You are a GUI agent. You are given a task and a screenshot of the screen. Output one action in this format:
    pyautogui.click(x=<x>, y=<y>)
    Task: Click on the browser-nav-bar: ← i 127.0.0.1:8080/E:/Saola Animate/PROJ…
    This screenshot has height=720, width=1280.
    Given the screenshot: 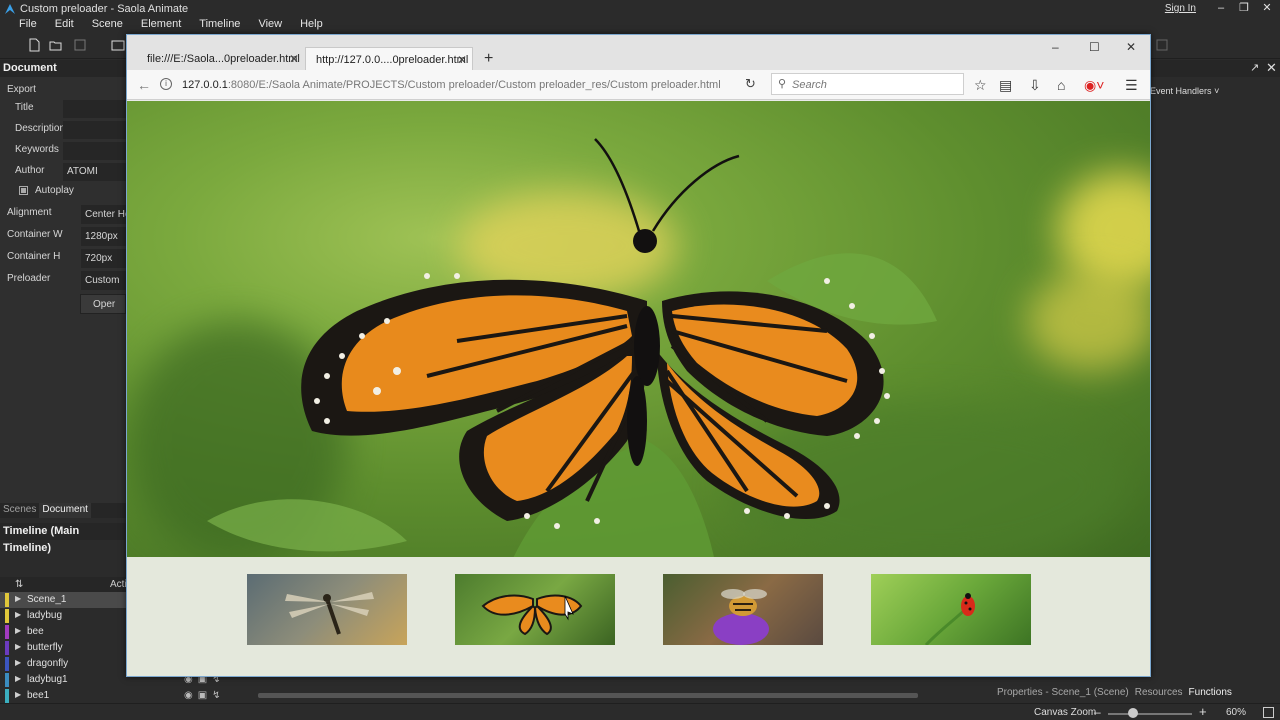 What is the action you would take?
    pyautogui.click(x=638, y=85)
    